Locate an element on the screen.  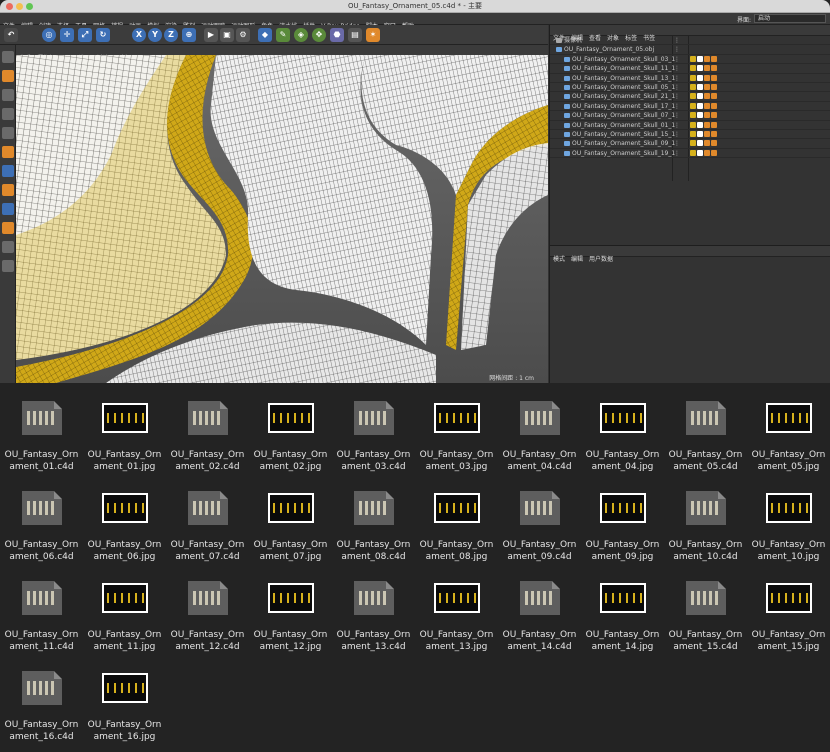
object-row: OU_Fantasy_Ornament_Skull_05_1 ⋮ is located at coordinates (690, 88).